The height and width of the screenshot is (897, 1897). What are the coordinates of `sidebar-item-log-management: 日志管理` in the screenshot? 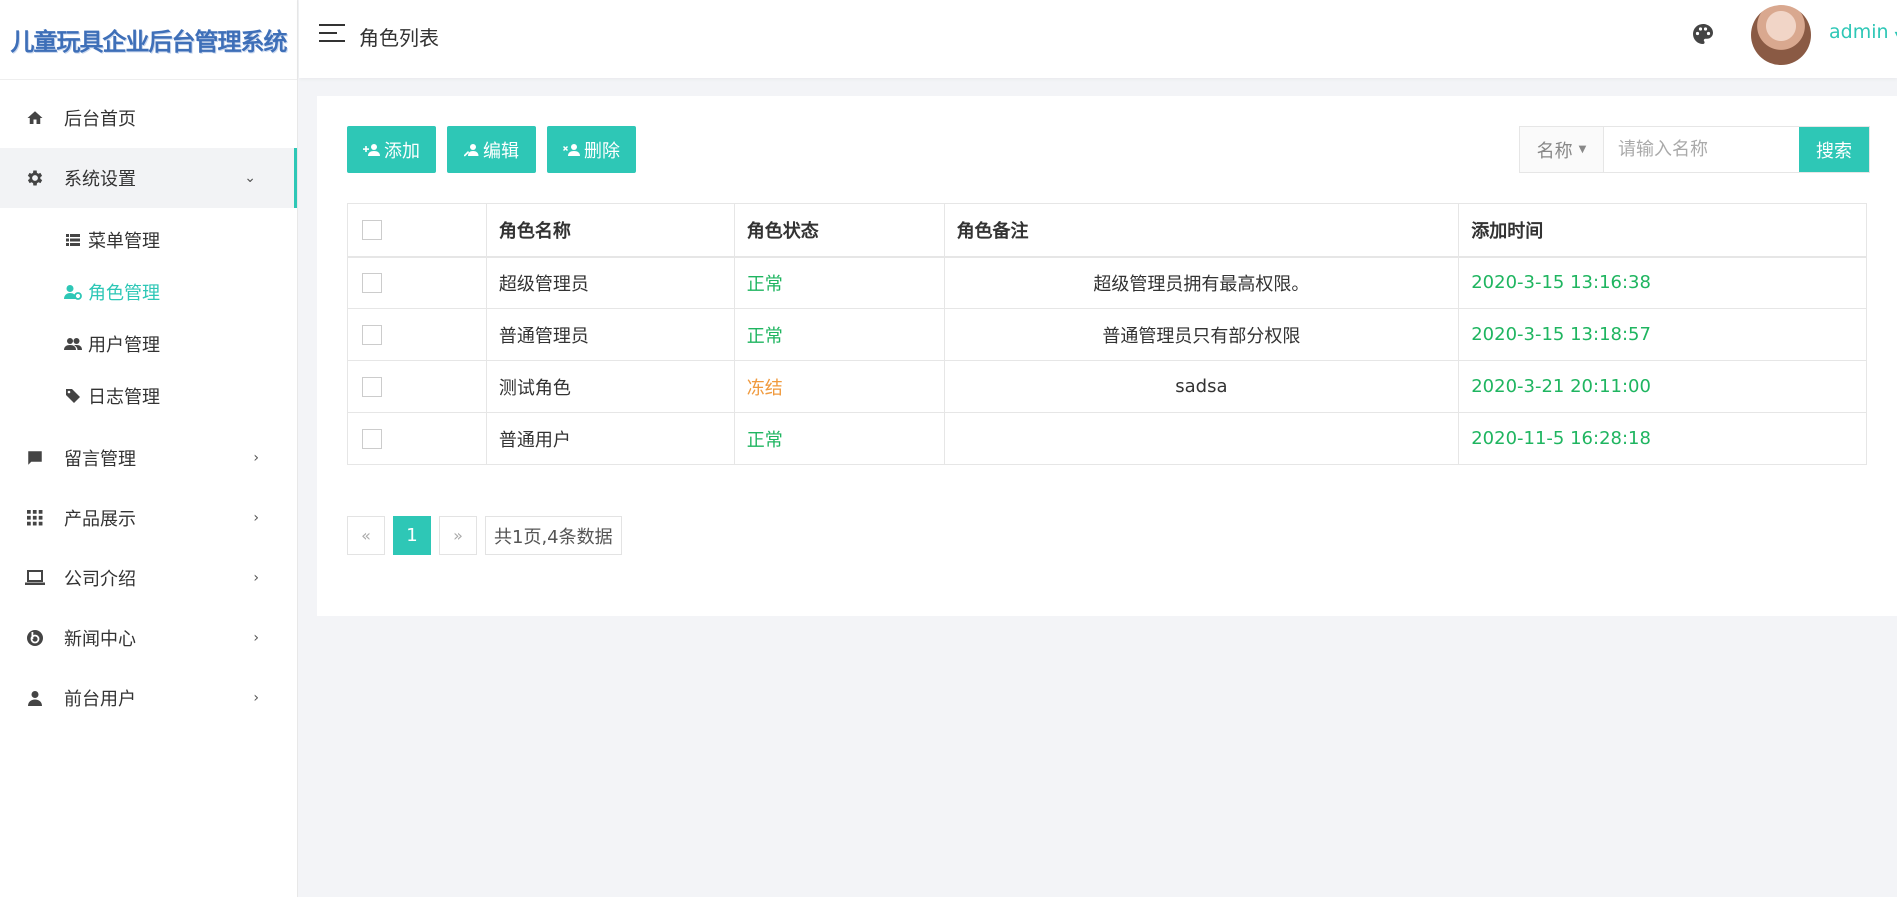 It's located at (148, 396).